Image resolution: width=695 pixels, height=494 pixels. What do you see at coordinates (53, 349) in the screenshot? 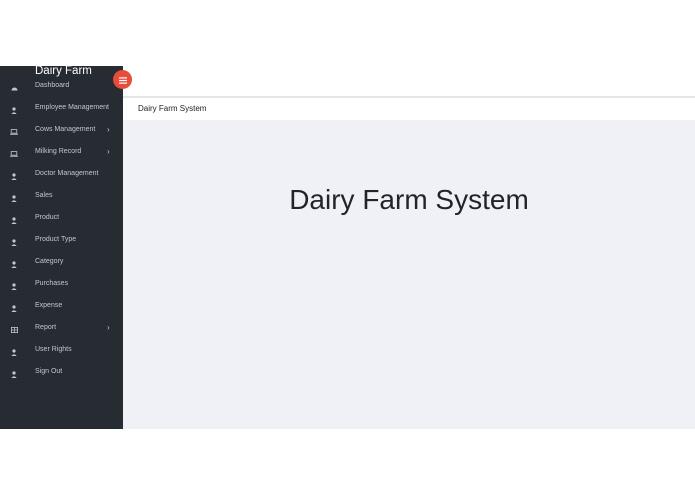
I see `sidebar-item-label: User Rights` at bounding box center [53, 349].